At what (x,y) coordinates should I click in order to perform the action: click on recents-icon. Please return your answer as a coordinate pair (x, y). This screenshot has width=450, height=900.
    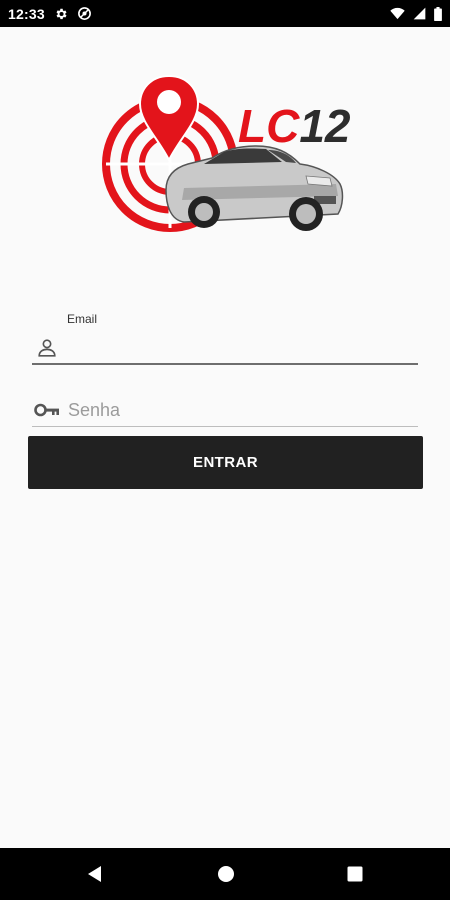
    Looking at the image, I should click on (355, 874).